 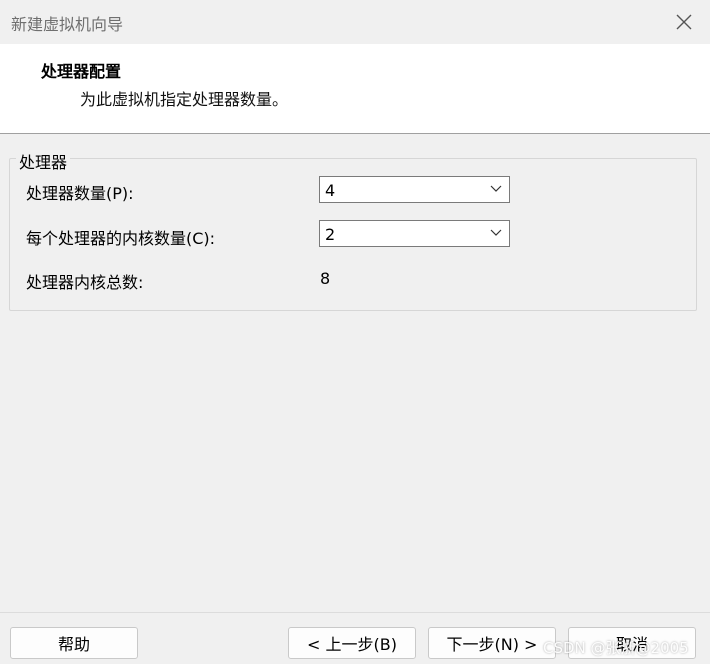 I want to click on next-button: 下一步(N) >, so click(x=492, y=643).